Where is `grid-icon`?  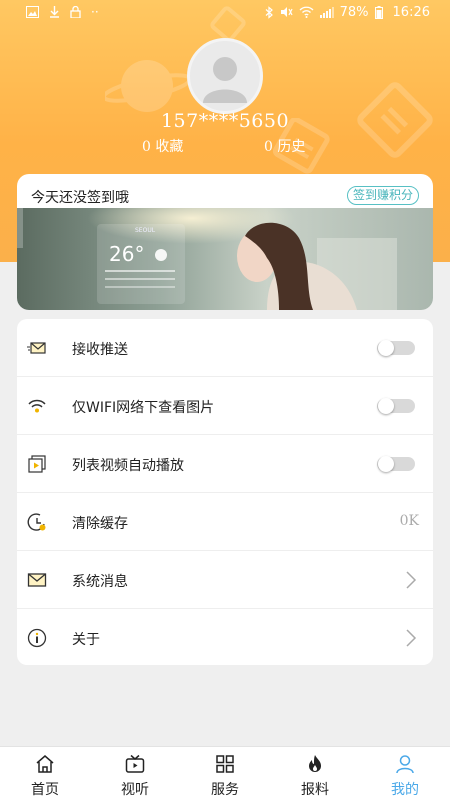
grid-icon is located at coordinates (225, 764).